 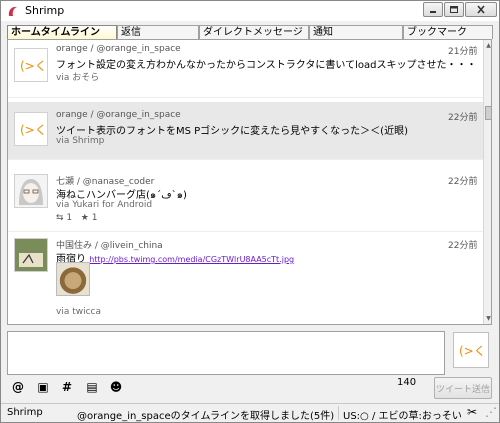 I want to click on scroll-down-arrow-icon: ▼, so click(x=487, y=318).